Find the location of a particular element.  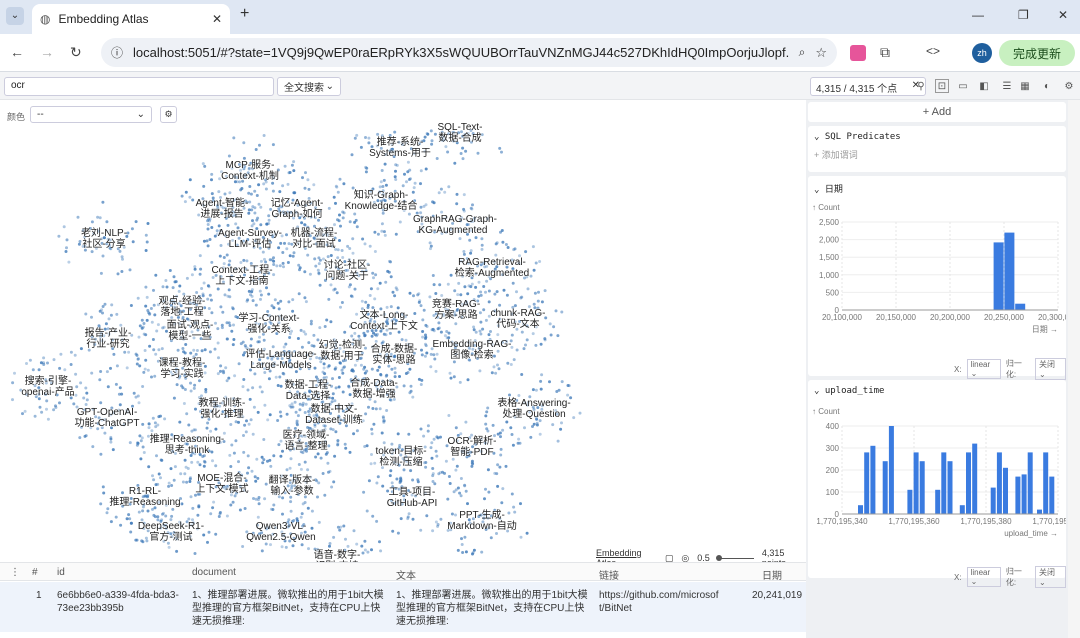

embedding-view-icon: ⊡ is located at coordinates (942, 86).